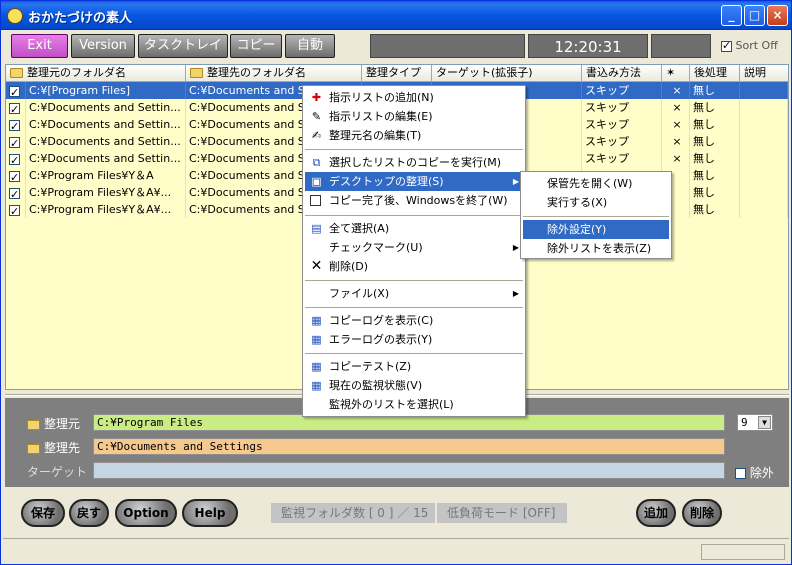 The image size is (792, 565). Describe the element at coordinates (414, 320) in the screenshot. I see `menu-item-copy-log: ▦ コピーログを表示(C)` at that location.